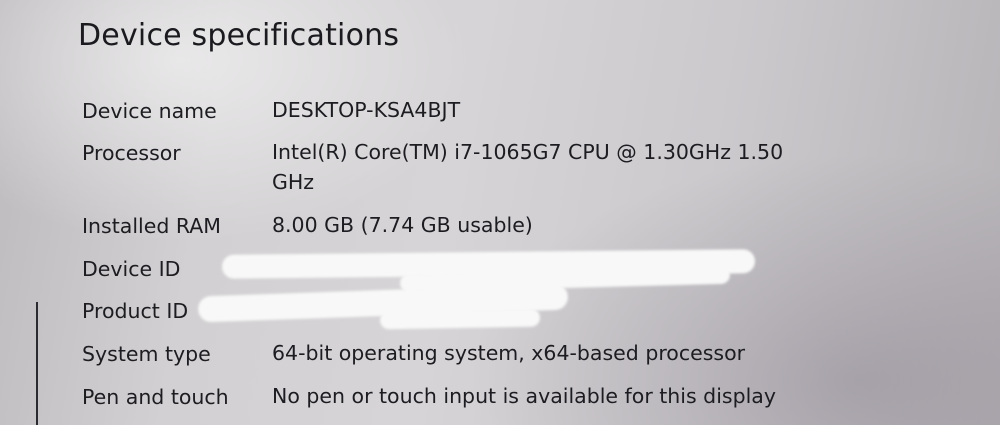 Image resolution: width=1000 pixels, height=425 pixels. I want to click on spec-label-pen-and-touch: Pen and touch, so click(155, 397).